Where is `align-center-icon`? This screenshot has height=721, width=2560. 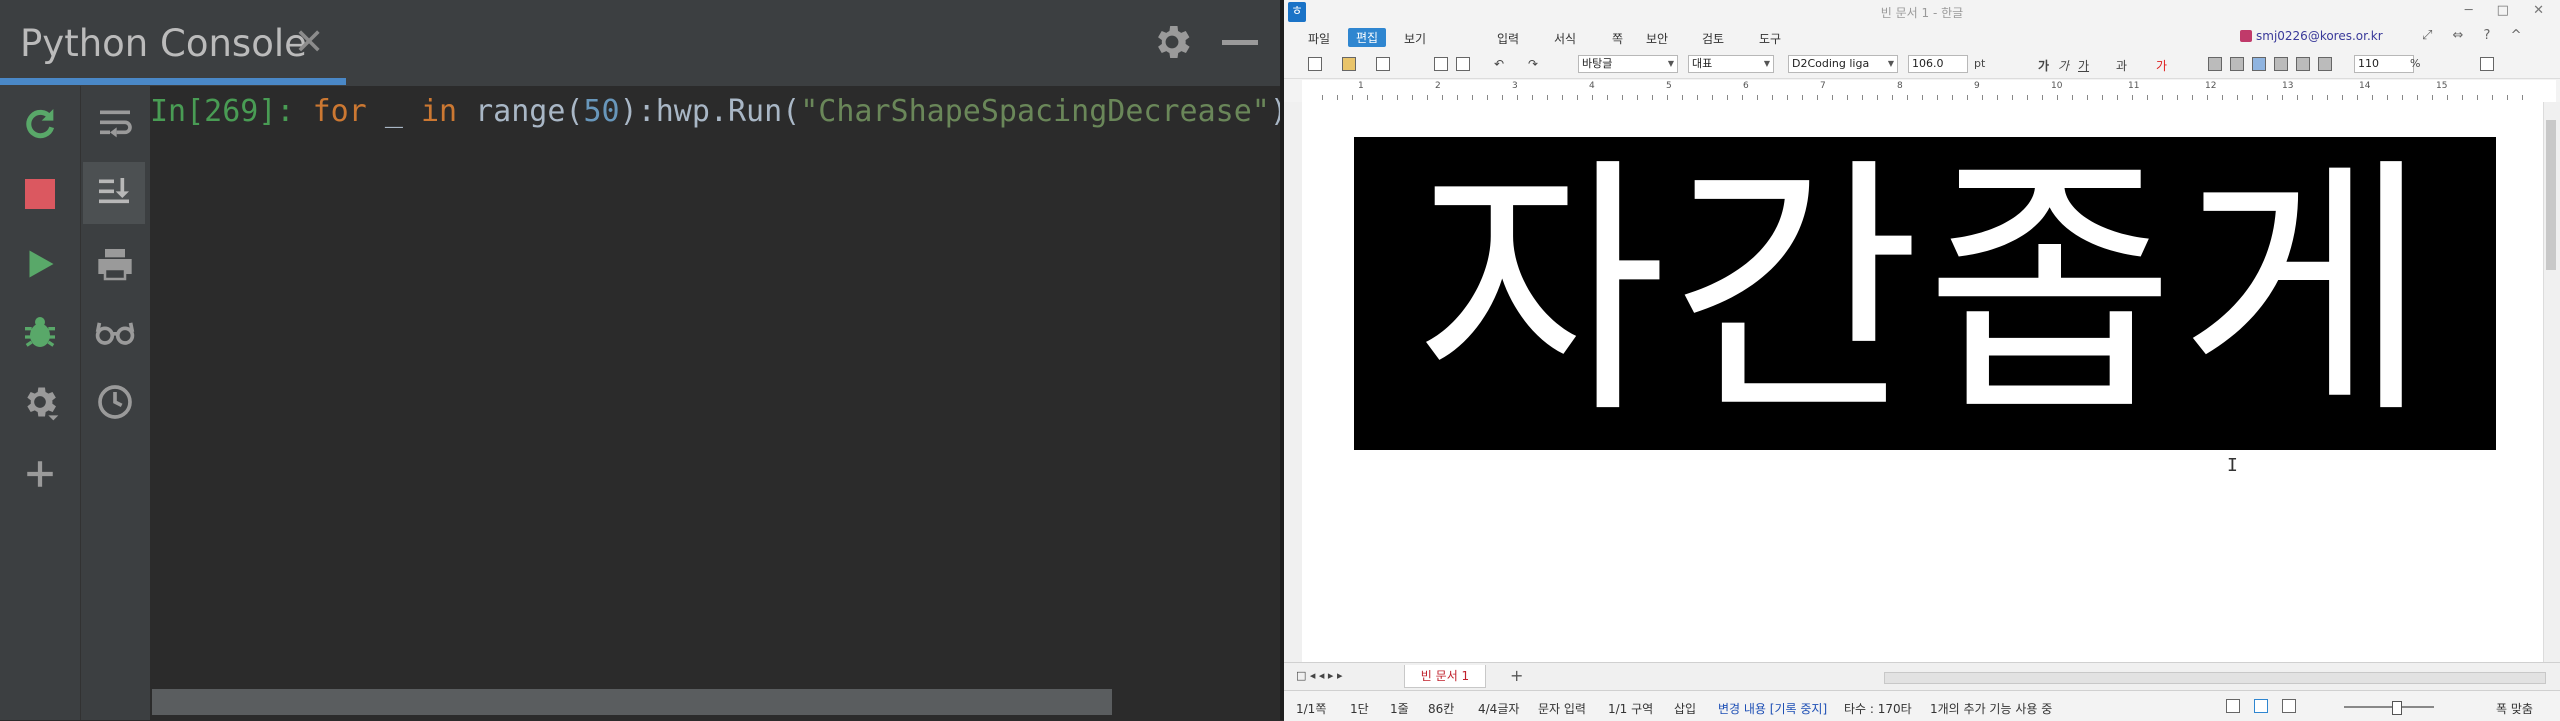
align-center-icon is located at coordinates (2259, 64).